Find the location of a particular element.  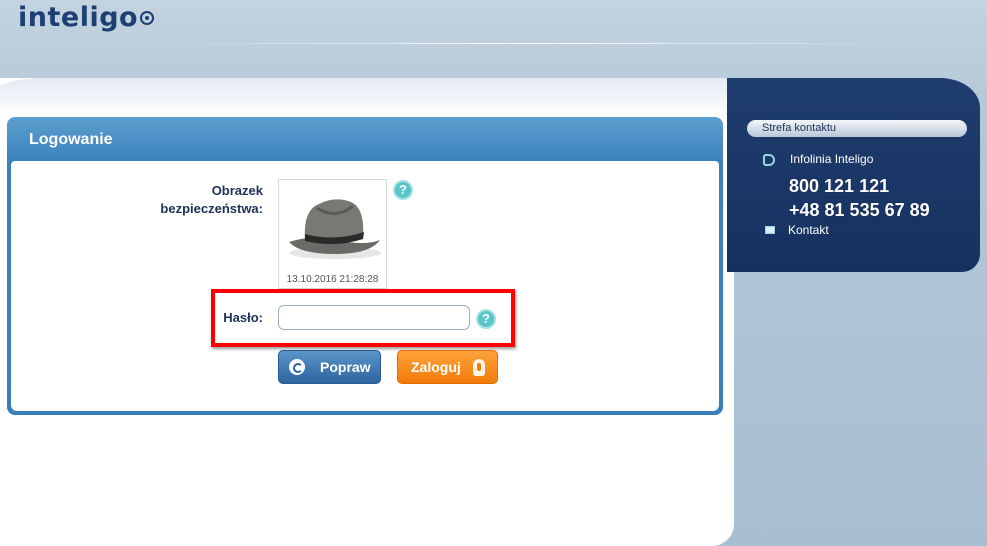

header-divider is located at coordinates (532, 43).